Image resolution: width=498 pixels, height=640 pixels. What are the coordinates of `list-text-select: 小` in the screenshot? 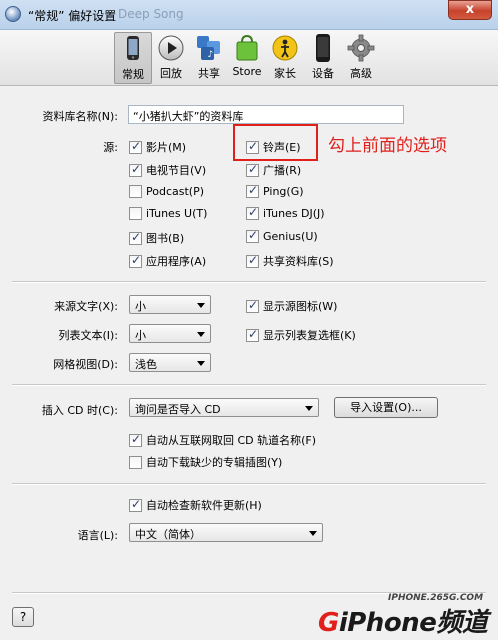 It's located at (170, 333).